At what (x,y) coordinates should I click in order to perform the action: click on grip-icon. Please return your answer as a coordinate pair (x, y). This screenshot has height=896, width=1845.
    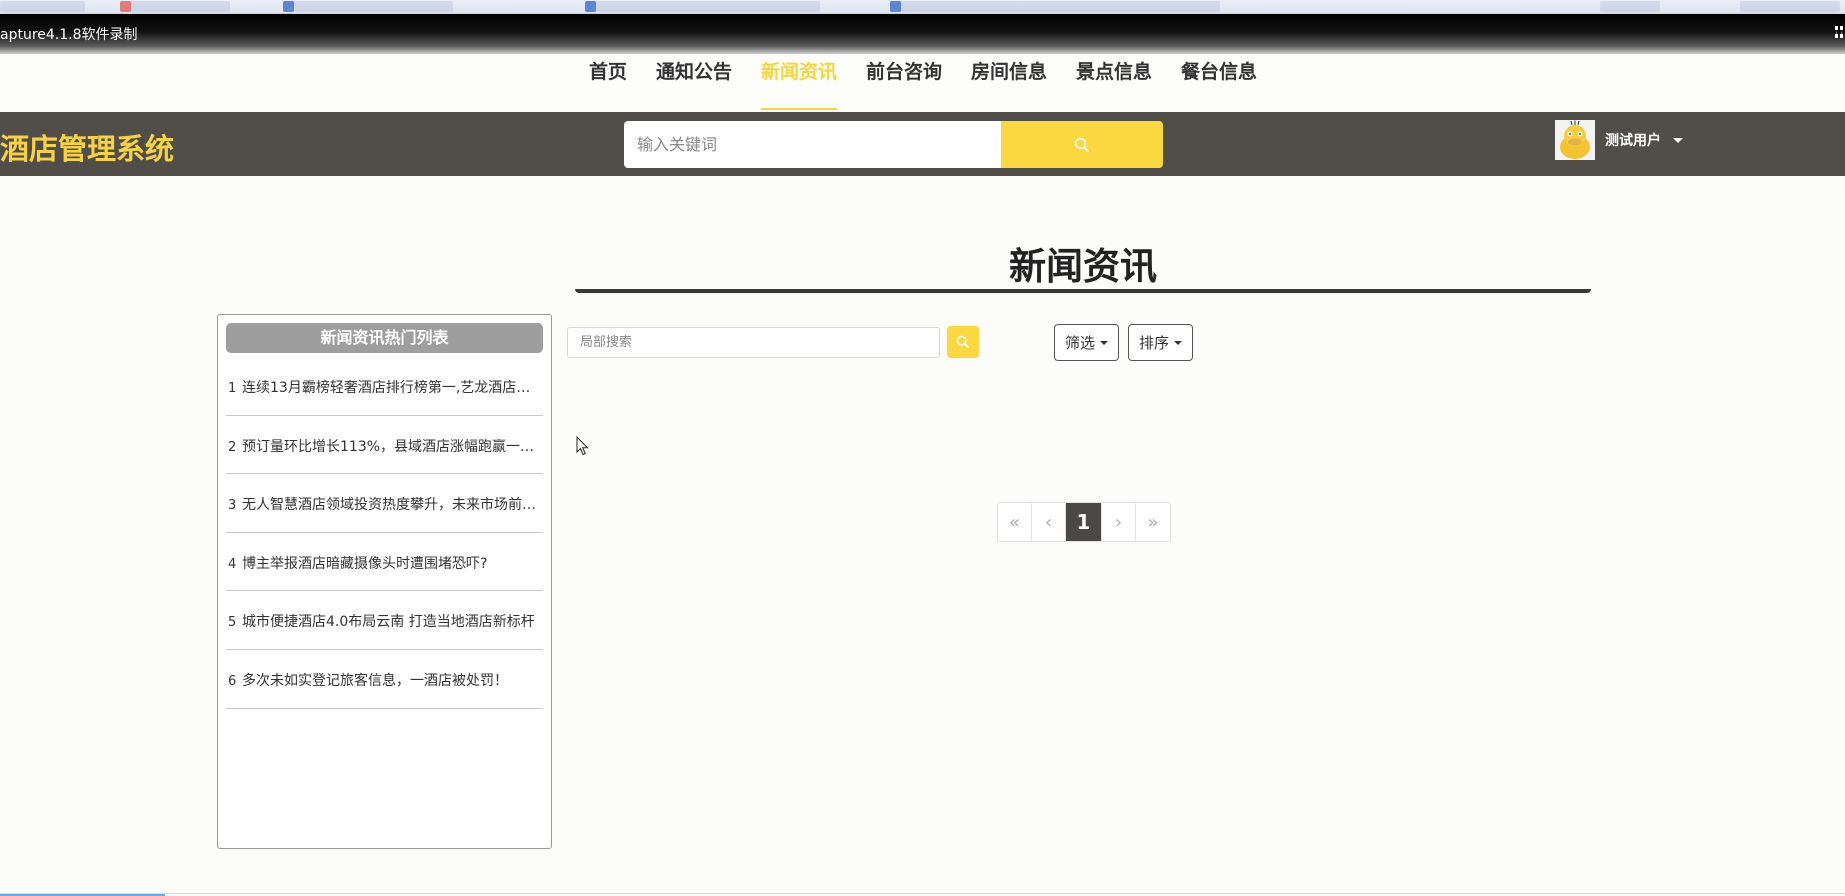
    Looking at the image, I should click on (1839, 32).